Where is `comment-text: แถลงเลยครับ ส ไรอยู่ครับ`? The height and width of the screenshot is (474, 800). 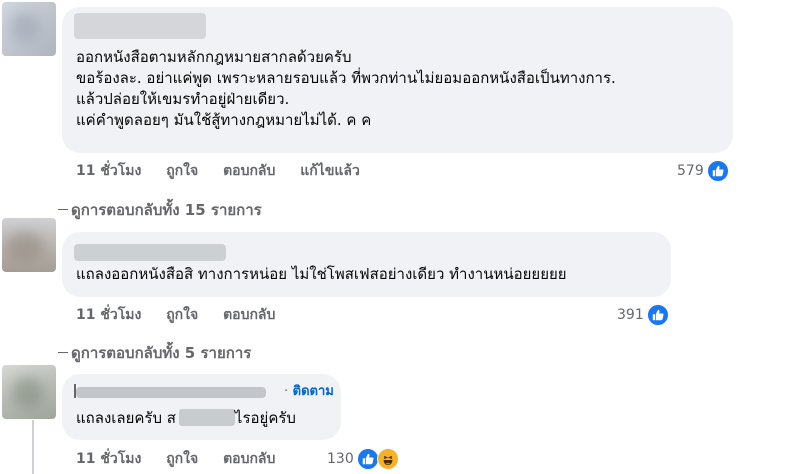 comment-text: แถลงเลยครับ ส ไรอยู่ครับ is located at coordinates (186, 418).